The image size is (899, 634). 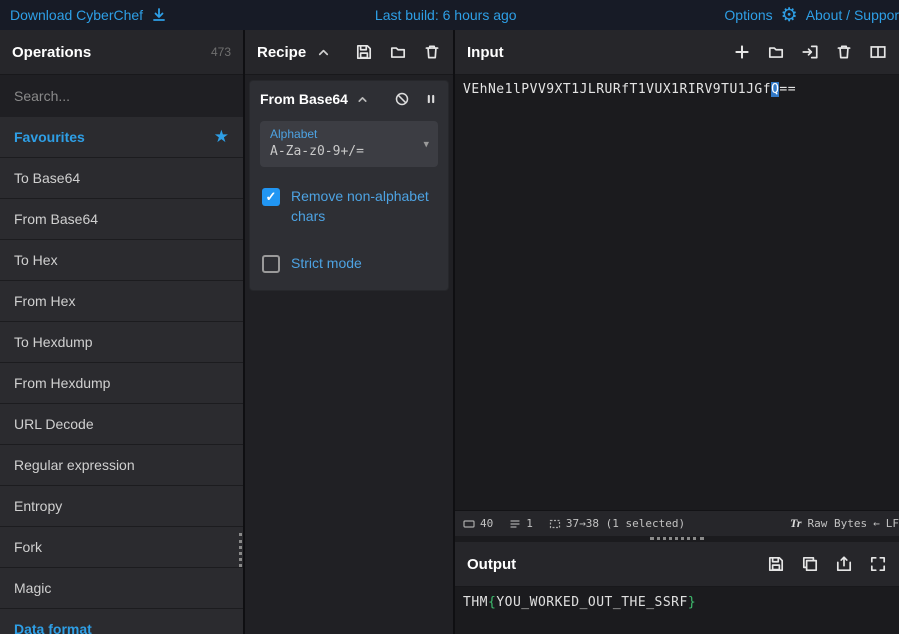 I want to click on output-textarea: THM{YOU_WORKED_OUT_THE_SSRF}, so click(x=677, y=610).